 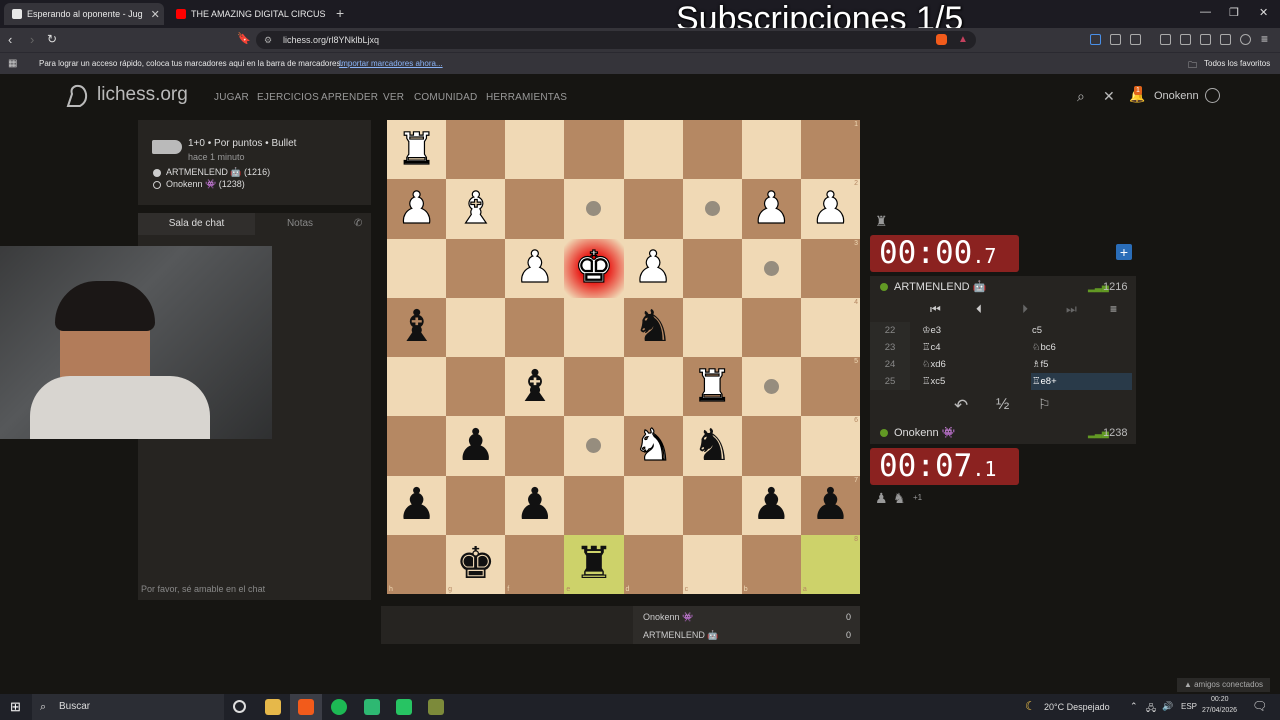 What do you see at coordinates (712, 268) in the screenshot?
I see `square-c3` at bounding box center [712, 268].